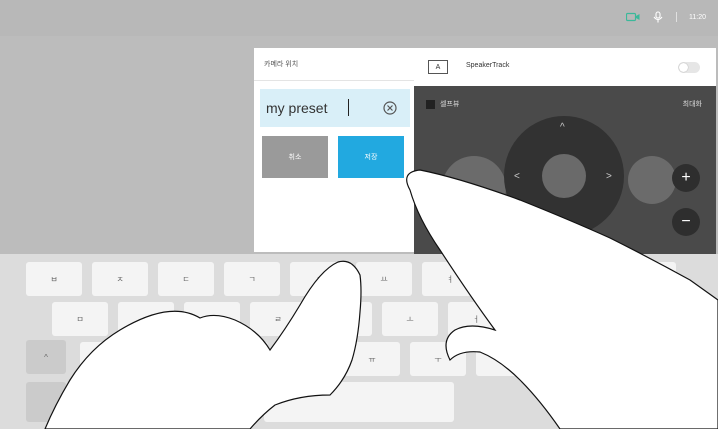 This screenshot has height=429, width=718. I want to click on camera-icon, so click(633, 17).